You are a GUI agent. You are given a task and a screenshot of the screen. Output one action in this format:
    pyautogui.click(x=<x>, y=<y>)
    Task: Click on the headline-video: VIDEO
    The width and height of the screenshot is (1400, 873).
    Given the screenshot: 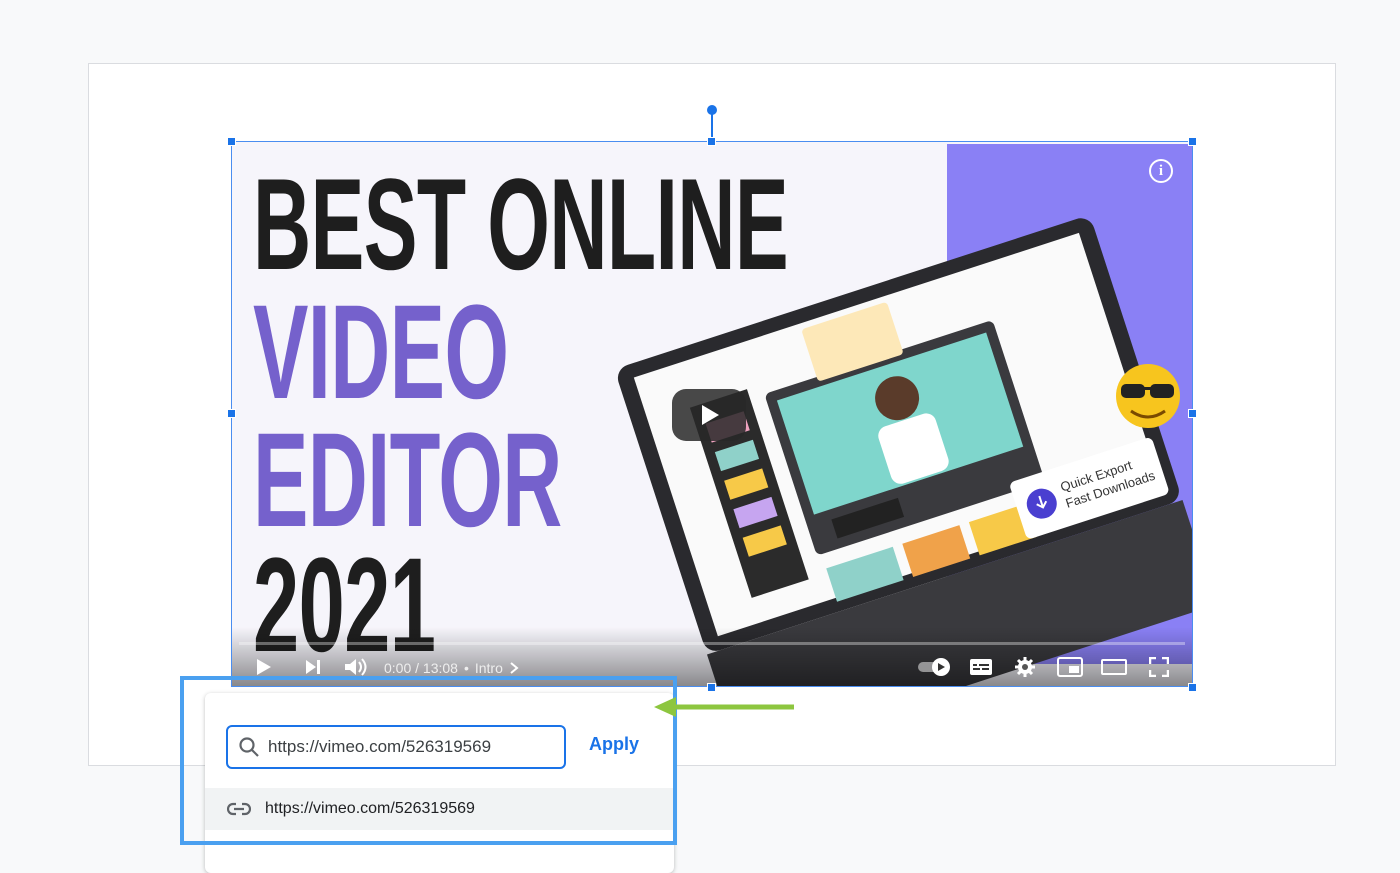 What is the action you would take?
    pyautogui.click(x=381, y=352)
    